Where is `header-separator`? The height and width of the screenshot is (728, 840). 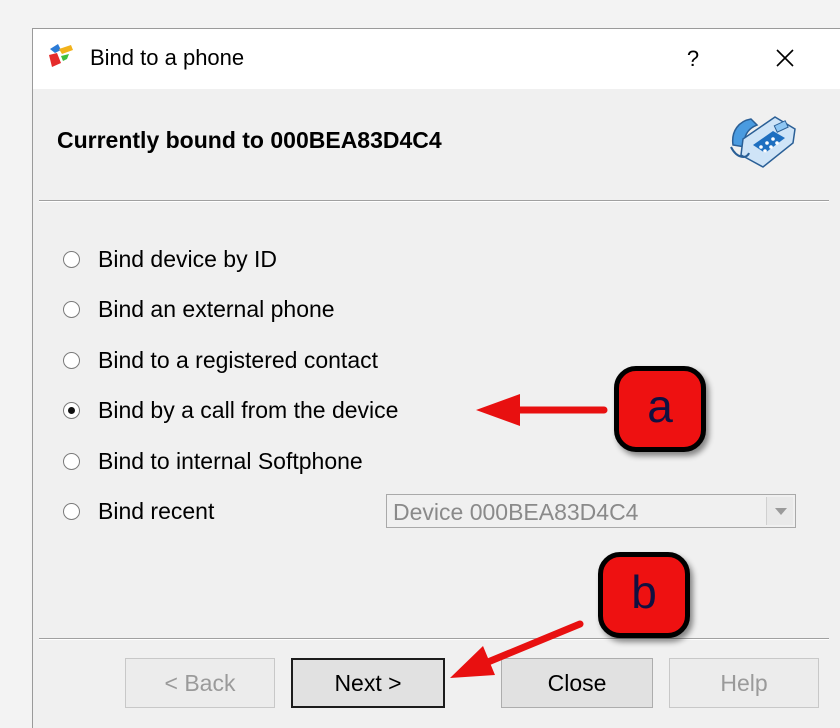
header-separator is located at coordinates (434, 201).